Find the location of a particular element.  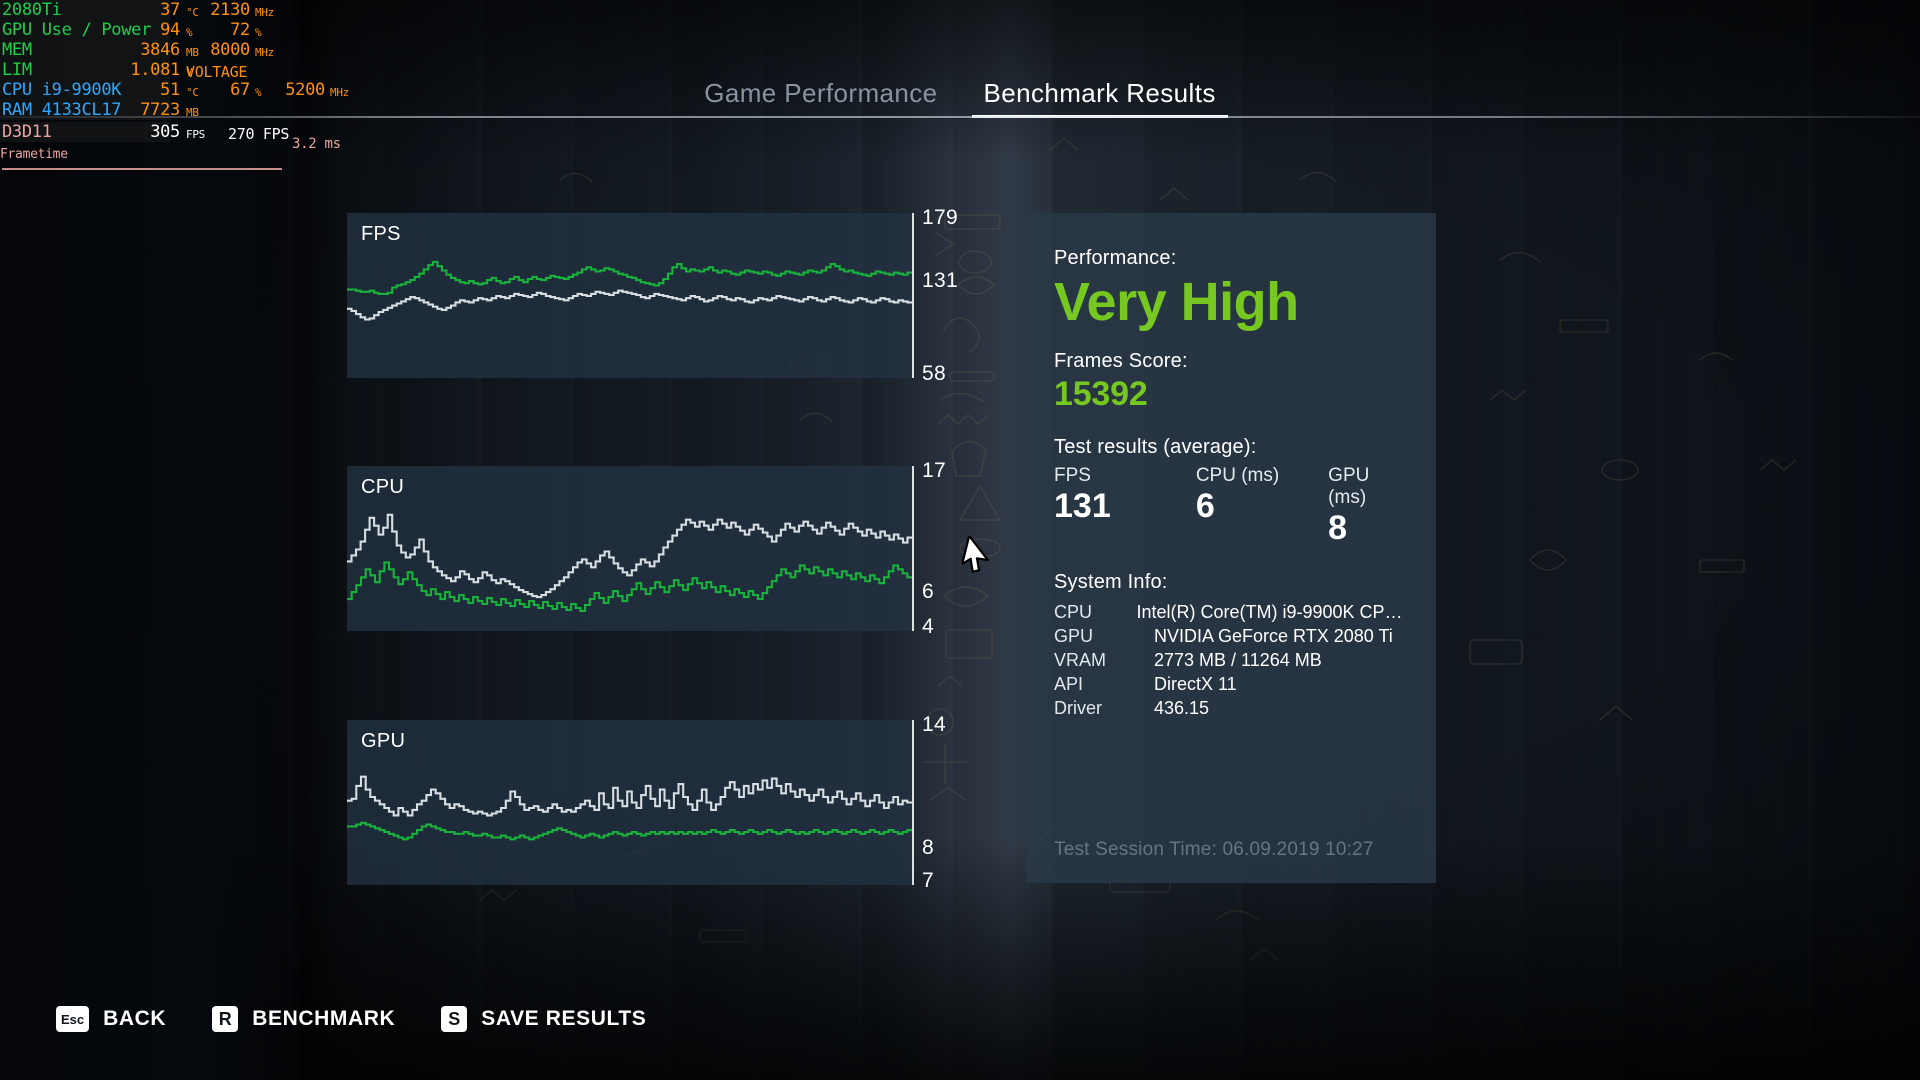

system-info-key: GPU is located at coordinates (1074, 636).